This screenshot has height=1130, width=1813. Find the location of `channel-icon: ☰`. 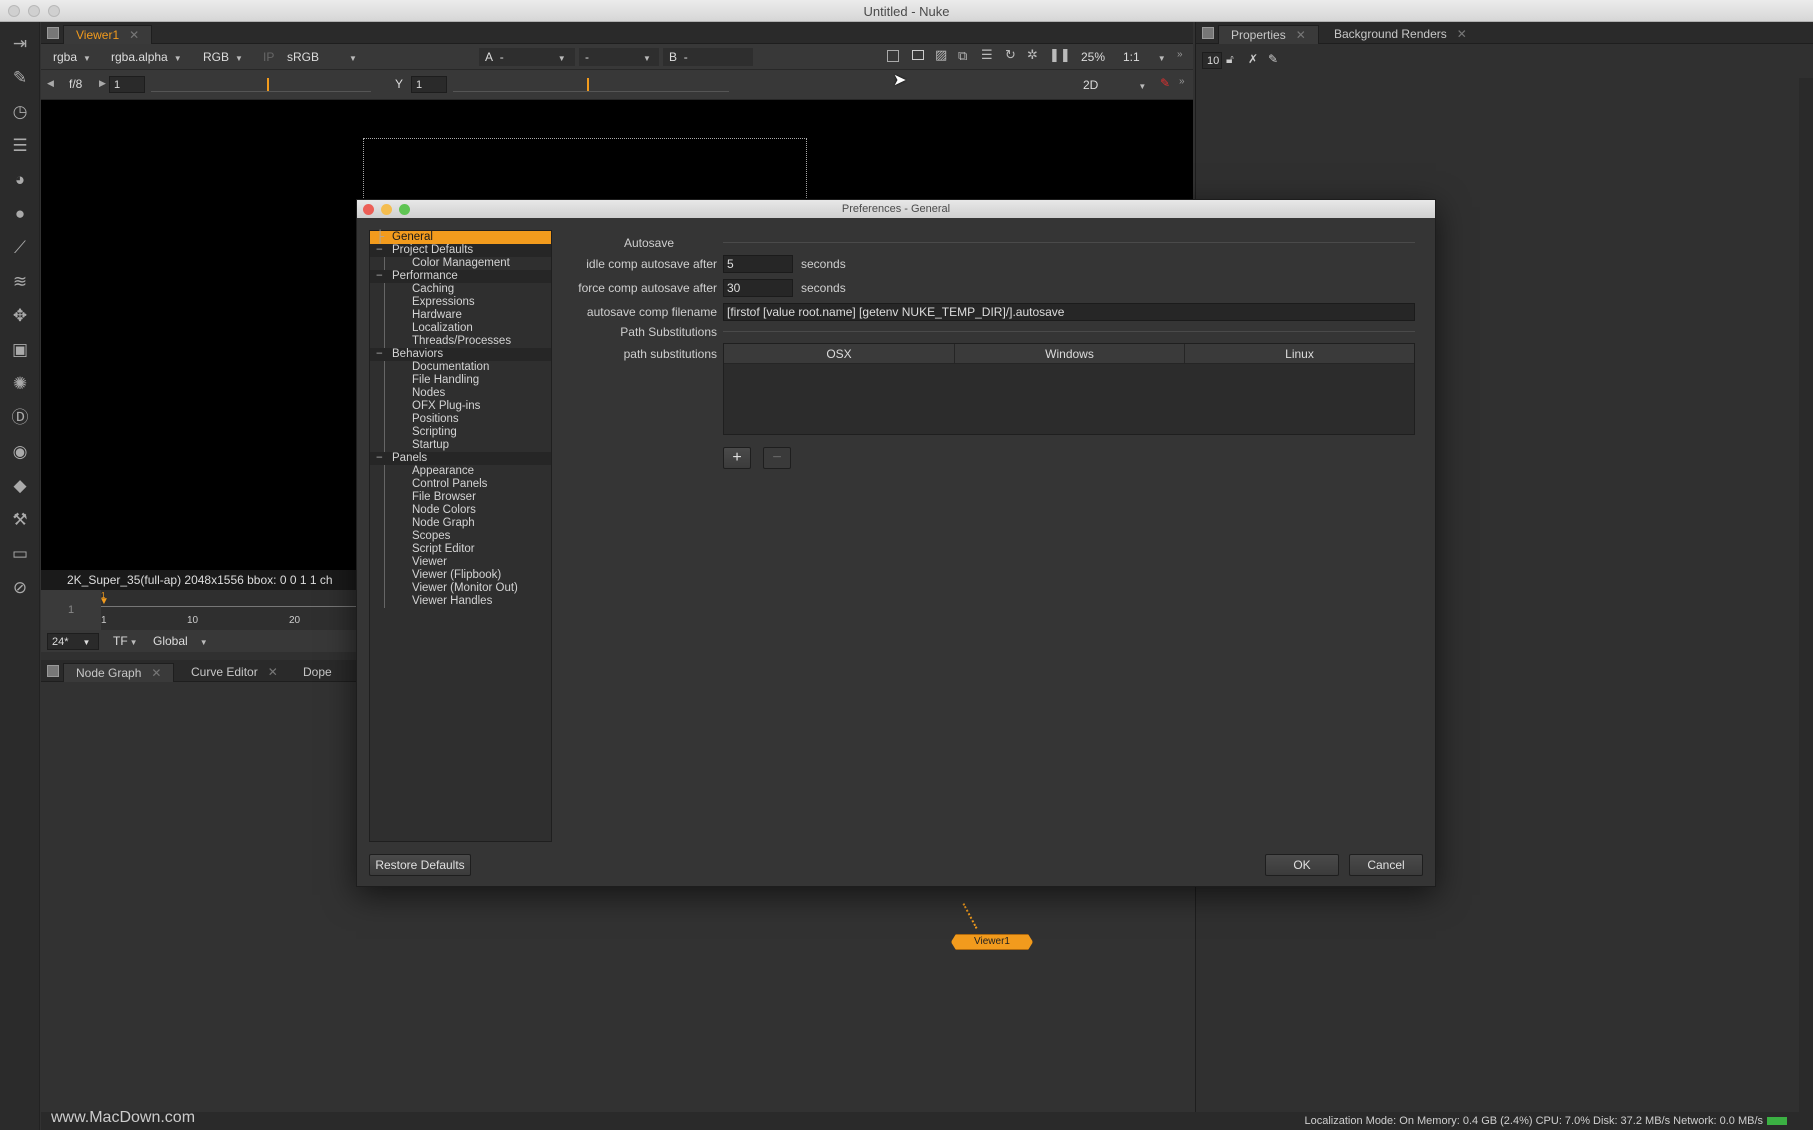

channel-icon: ☰ is located at coordinates (20, 146).